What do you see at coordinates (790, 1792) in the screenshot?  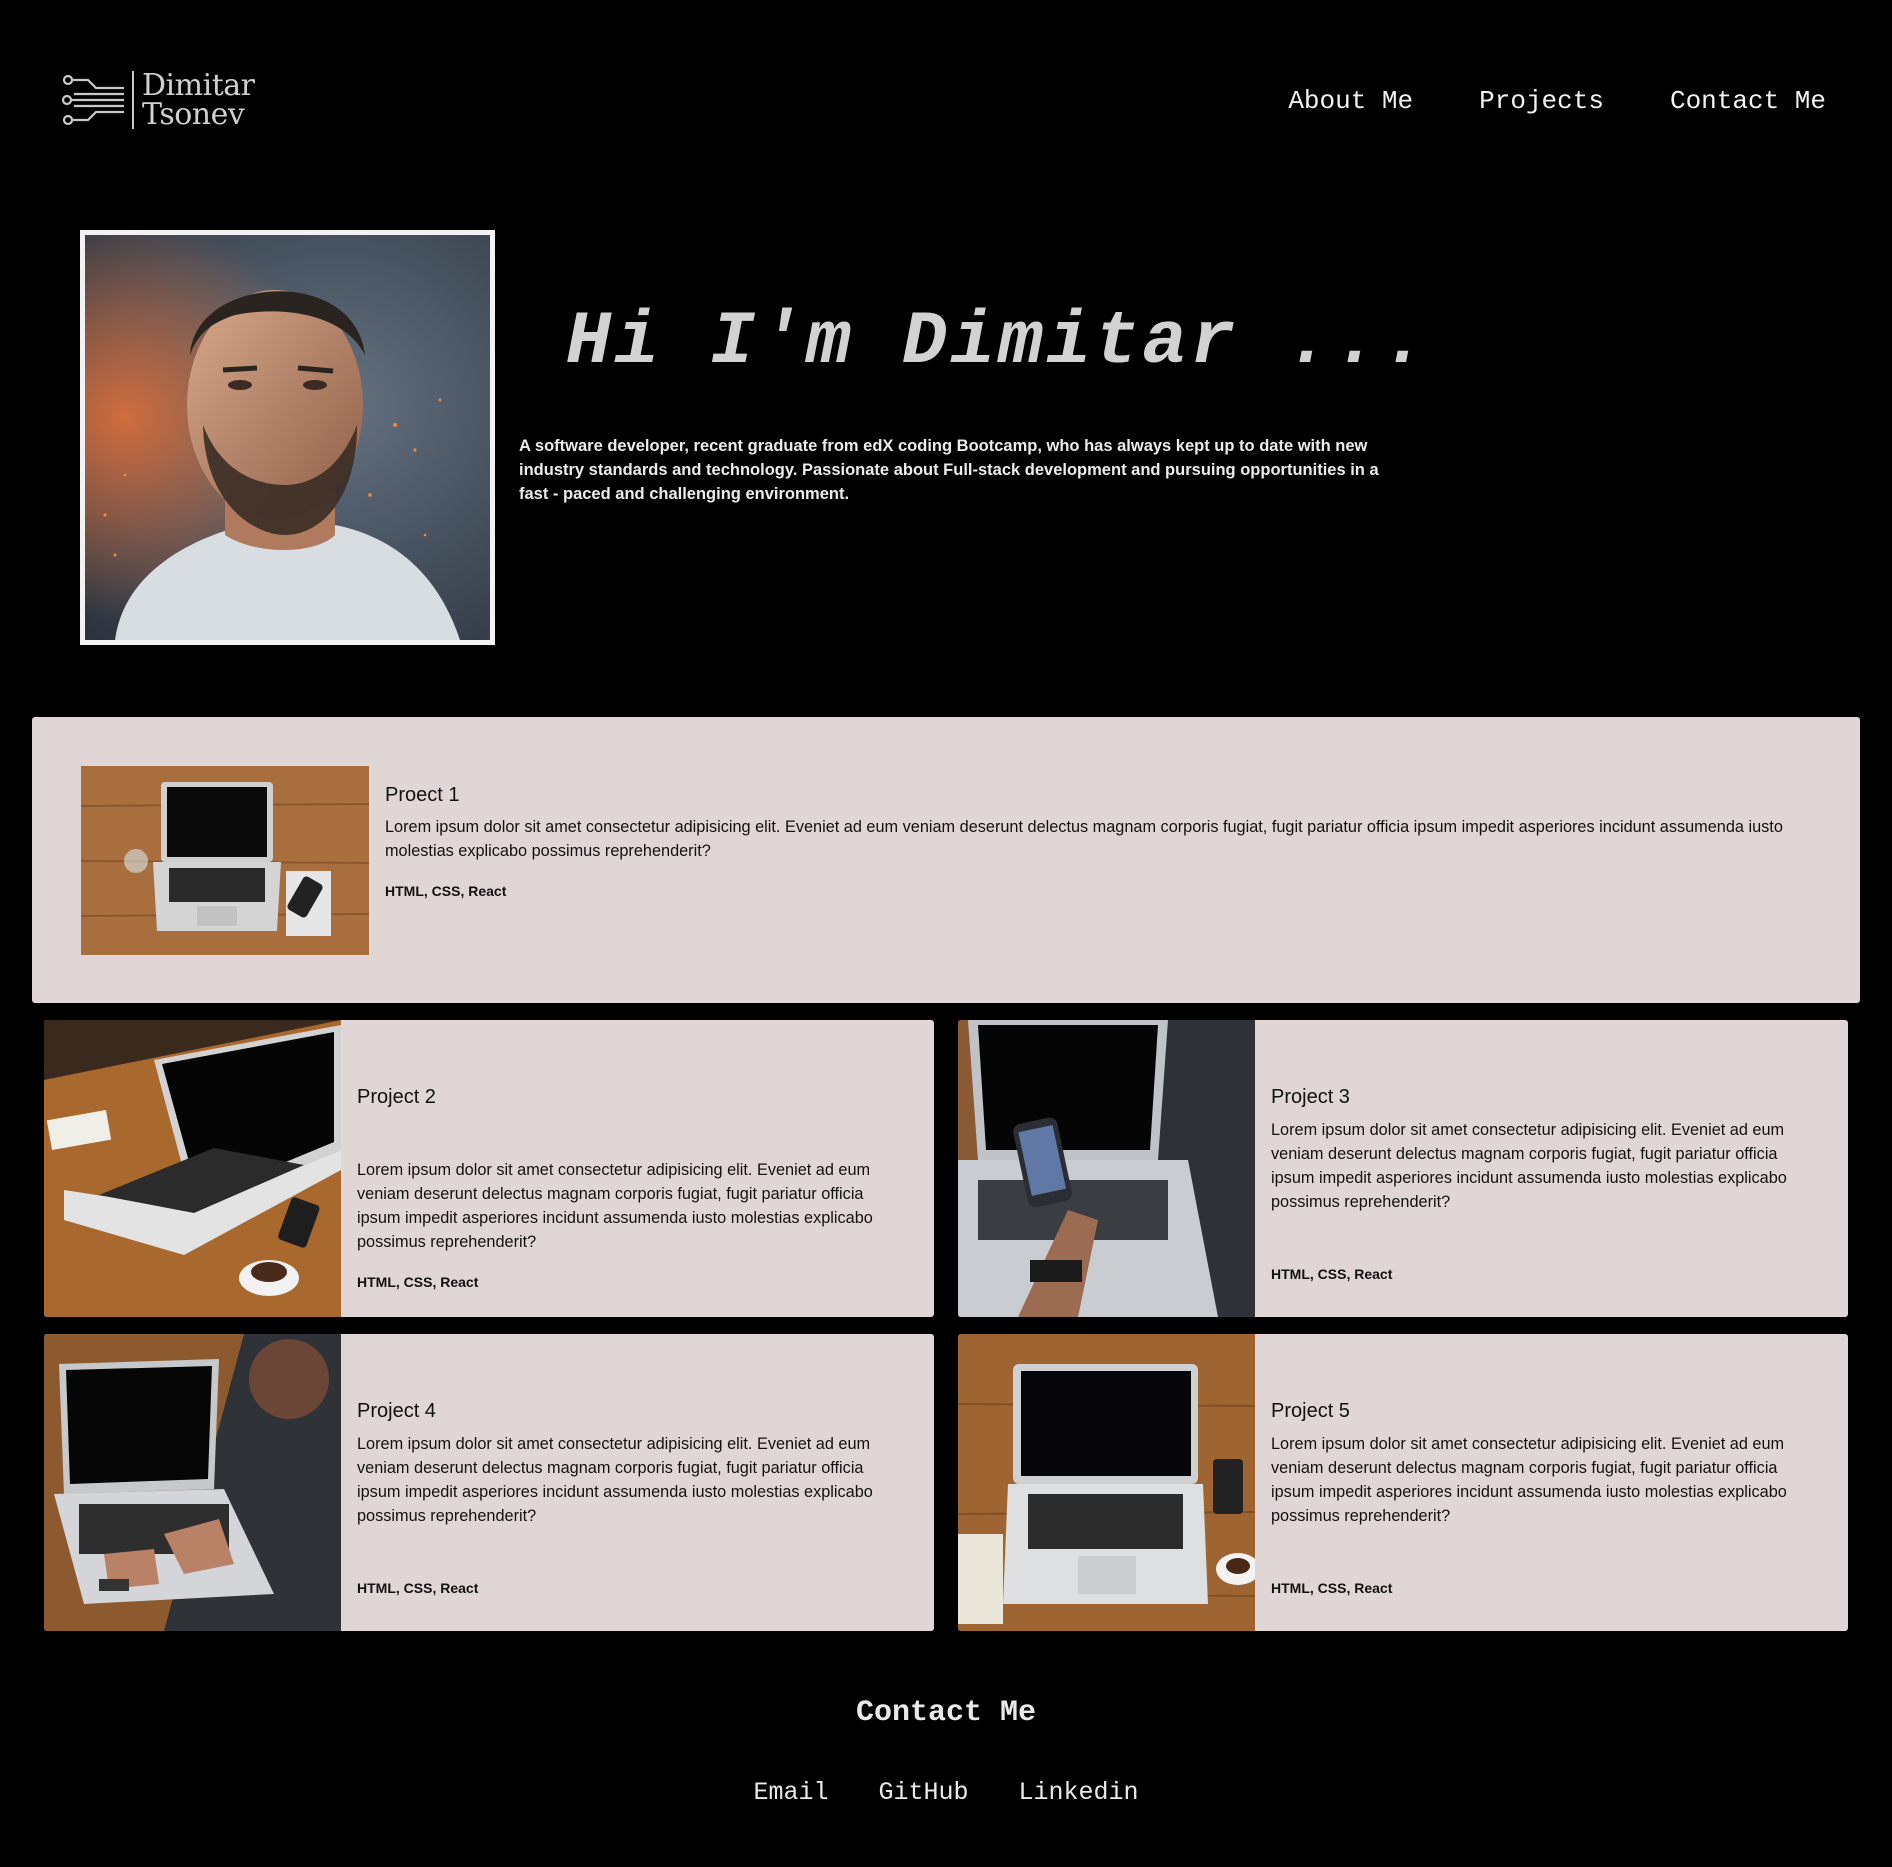 I see `email-link: Email` at bounding box center [790, 1792].